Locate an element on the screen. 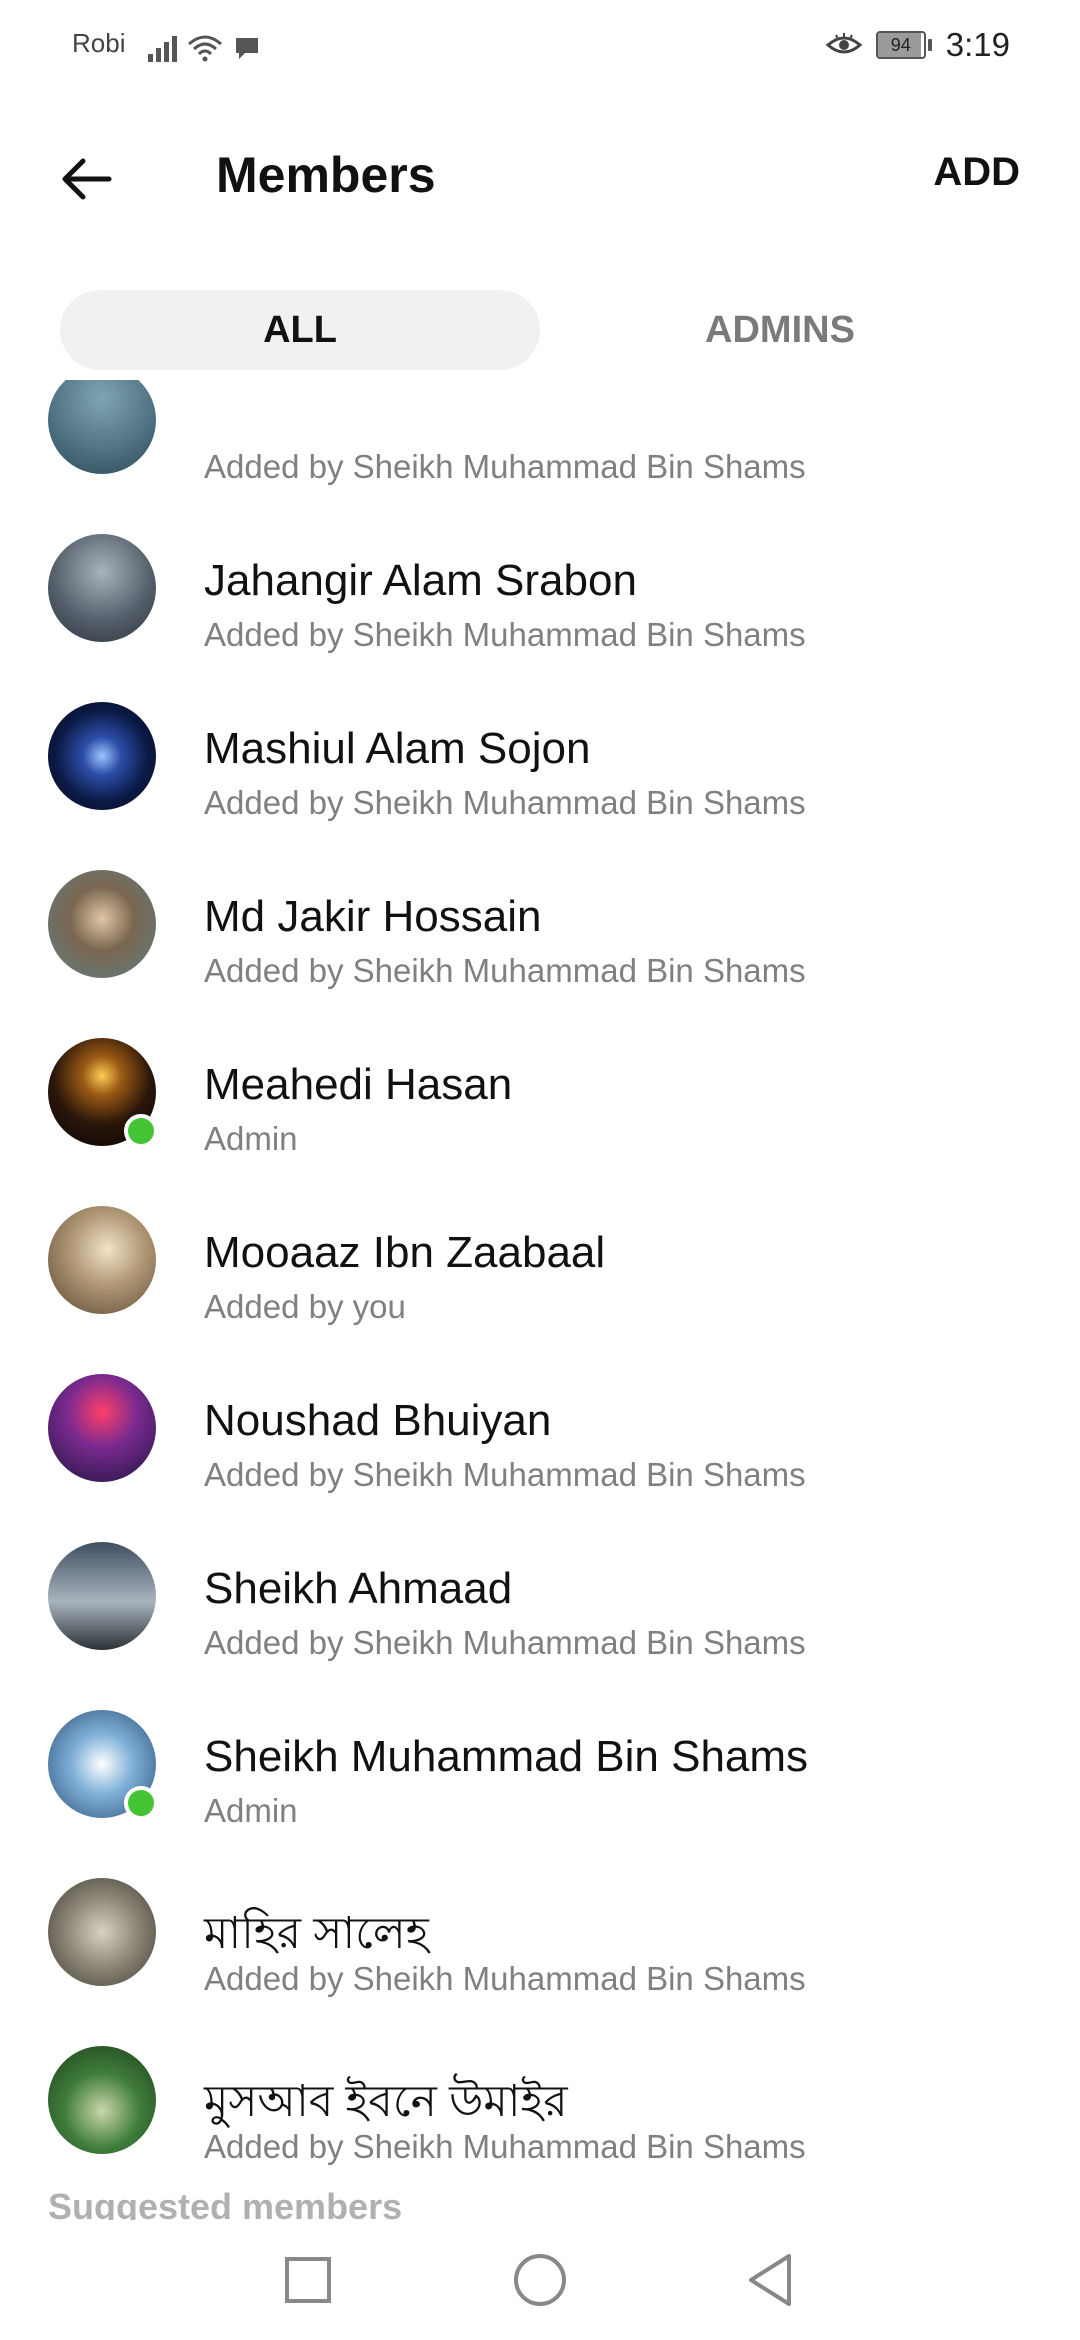  member-name: Sheikh Muhammad Bin Shams is located at coordinates (506, 1756).